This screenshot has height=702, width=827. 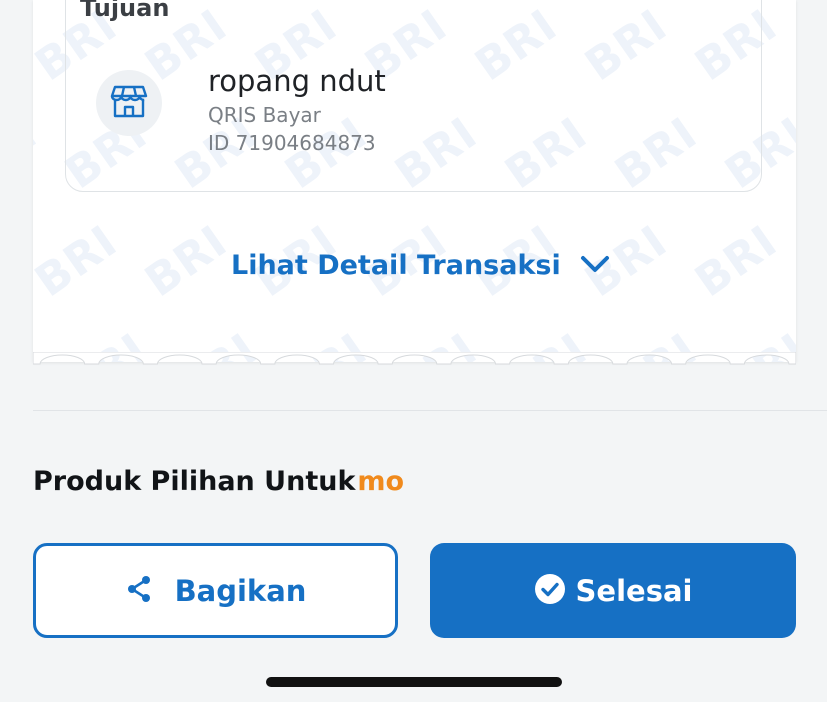 I want to click on view-transaction-detail-link: Lihat Detail Transaksi, so click(x=421, y=265).